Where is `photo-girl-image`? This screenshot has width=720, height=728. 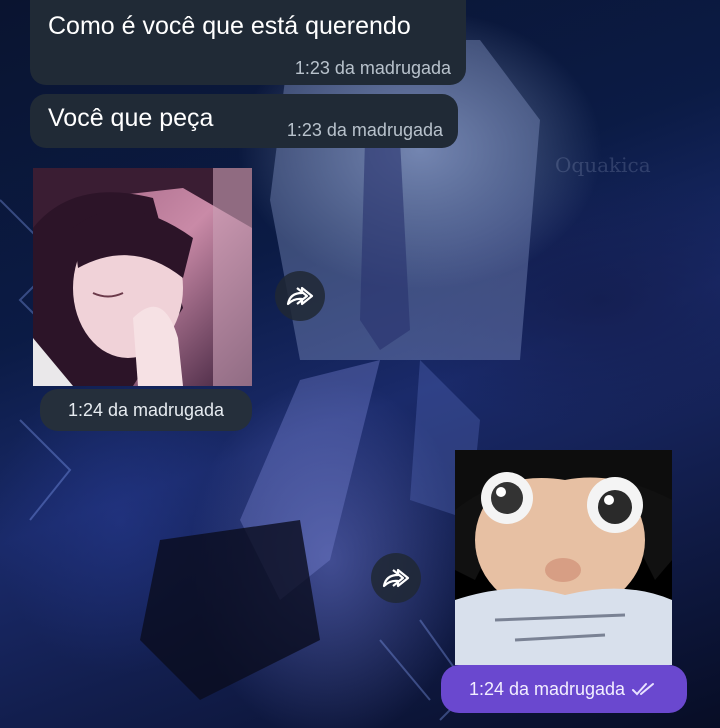
photo-girl-image is located at coordinates (142, 277).